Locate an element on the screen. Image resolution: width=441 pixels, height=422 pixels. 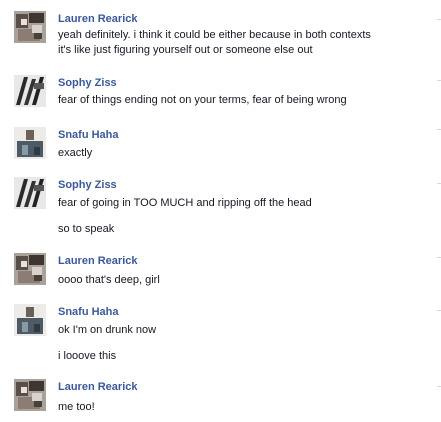
message-text: oooo that's deep, girl is located at coordinates (109, 280).